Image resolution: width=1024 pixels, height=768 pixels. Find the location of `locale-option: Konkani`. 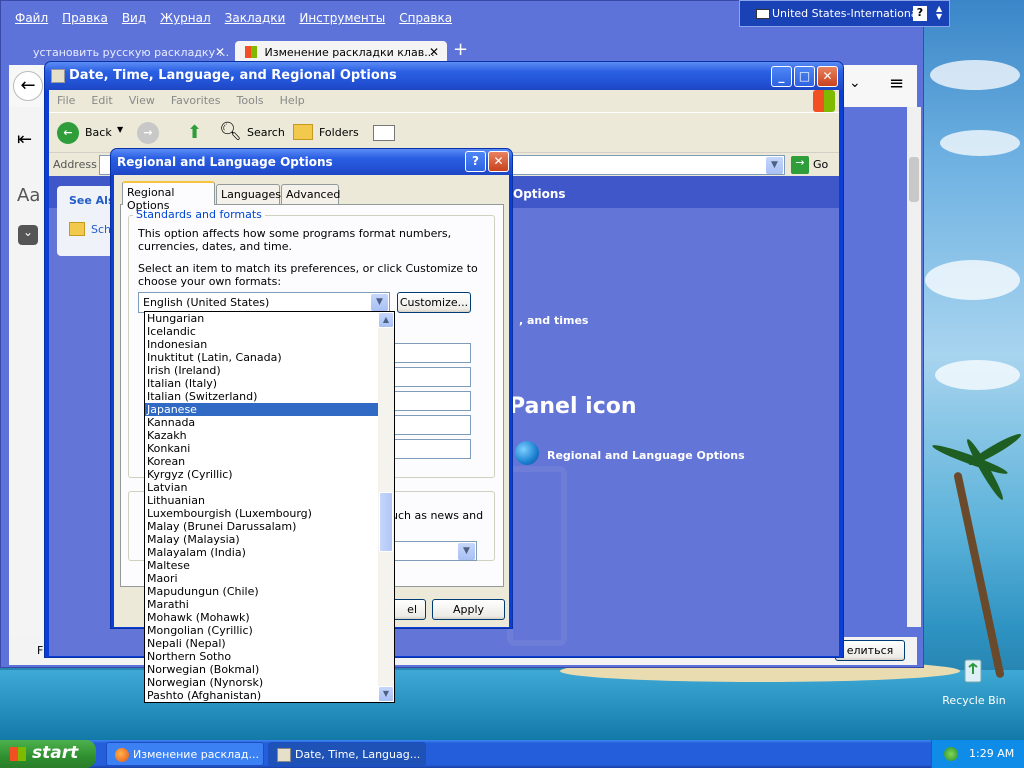

locale-option: Konkani is located at coordinates (261, 448).